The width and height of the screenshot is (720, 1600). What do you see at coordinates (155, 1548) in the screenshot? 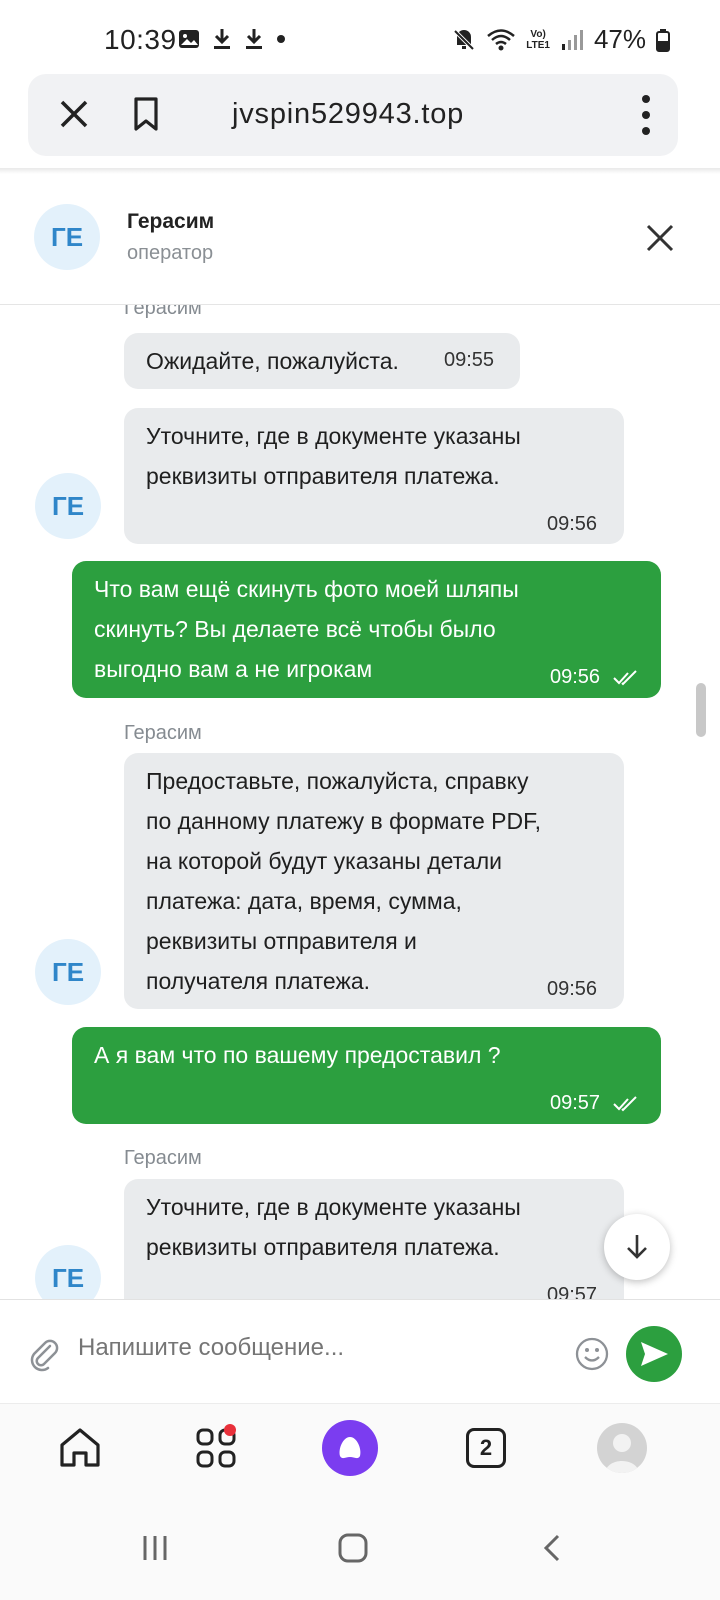
I see `recent-apps-icon` at bounding box center [155, 1548].